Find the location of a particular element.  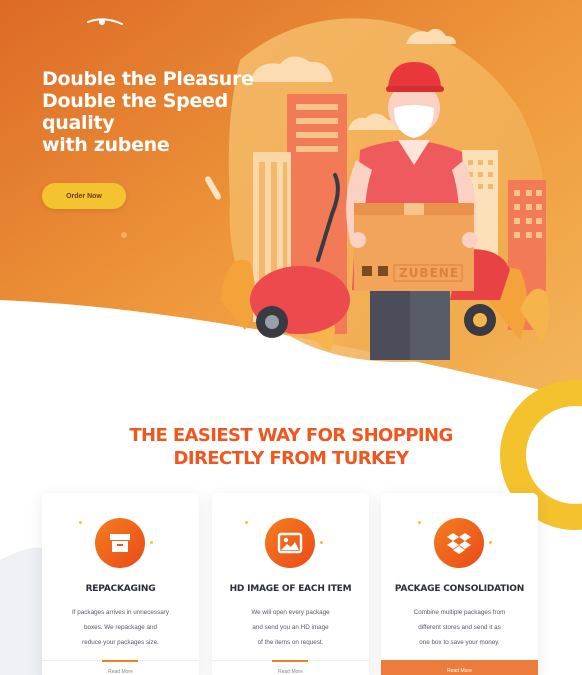

section-title-line: THE EASIEST WAY FOR SHOPPING is located at coordinates (291, 435).